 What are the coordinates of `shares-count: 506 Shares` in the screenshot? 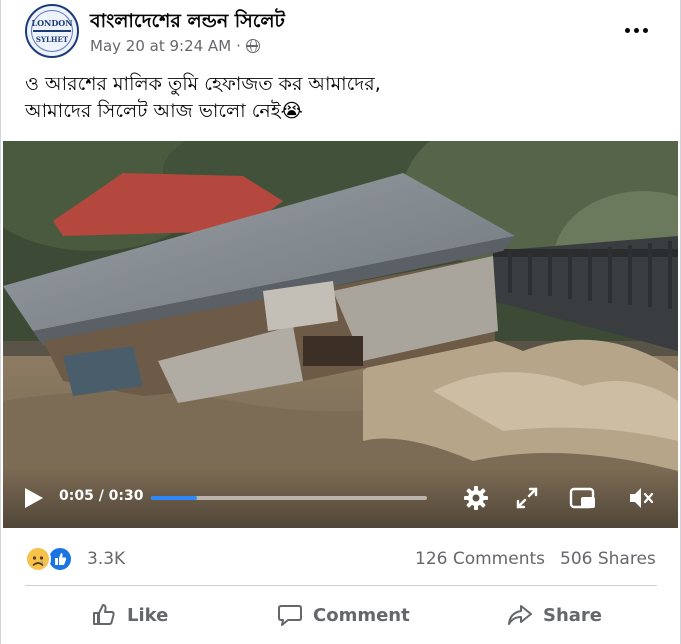 It's located at (608, 559).